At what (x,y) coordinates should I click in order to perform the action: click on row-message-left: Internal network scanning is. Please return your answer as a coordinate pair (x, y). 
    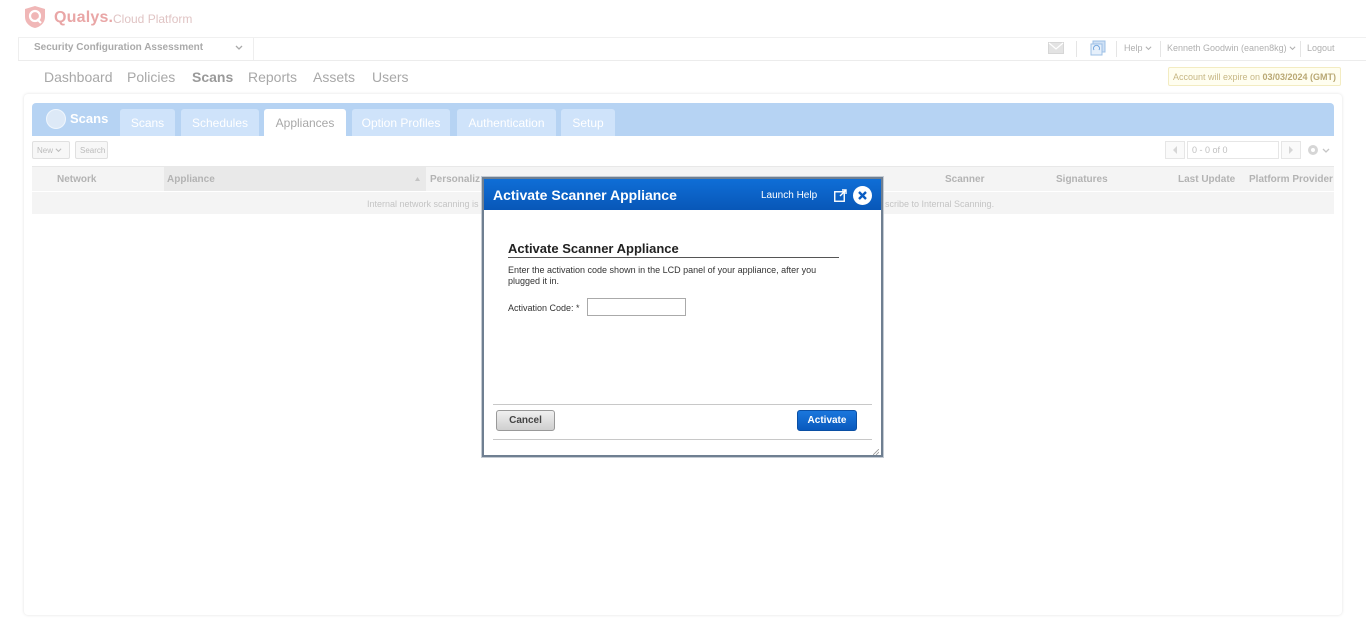
    Looking at the image, I should click on (423, 204).